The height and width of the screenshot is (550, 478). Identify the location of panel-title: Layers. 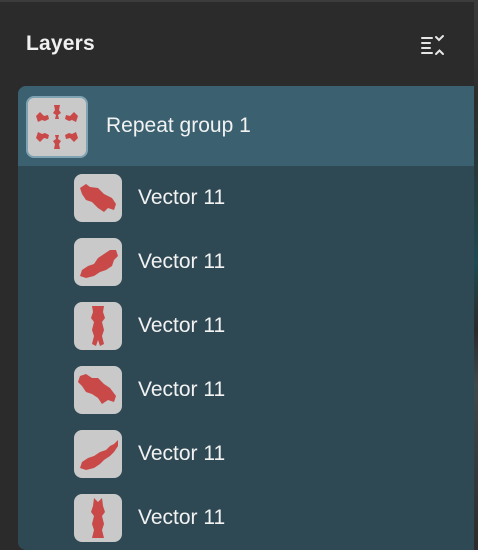
(60, 43).